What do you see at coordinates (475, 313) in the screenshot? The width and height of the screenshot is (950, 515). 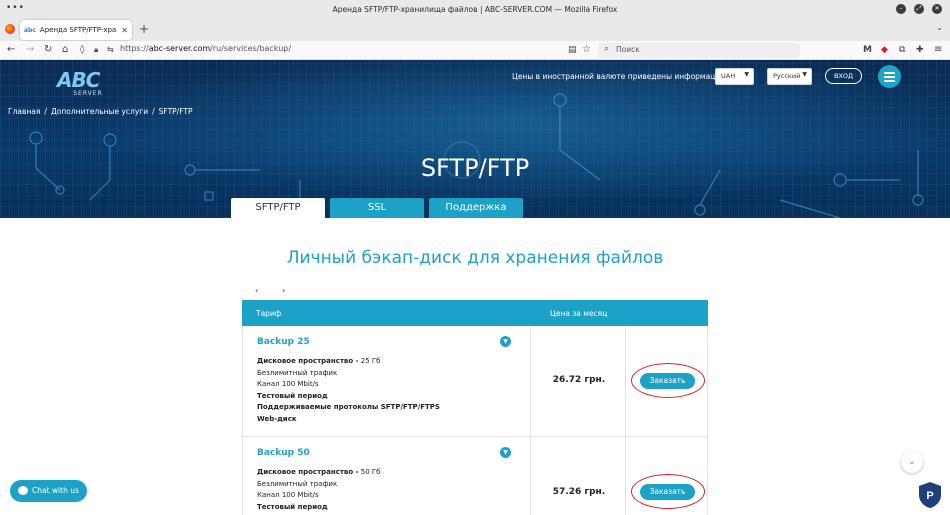 I see `table-header: Тариф Цена за месяц` at bounding box center [475, 313].